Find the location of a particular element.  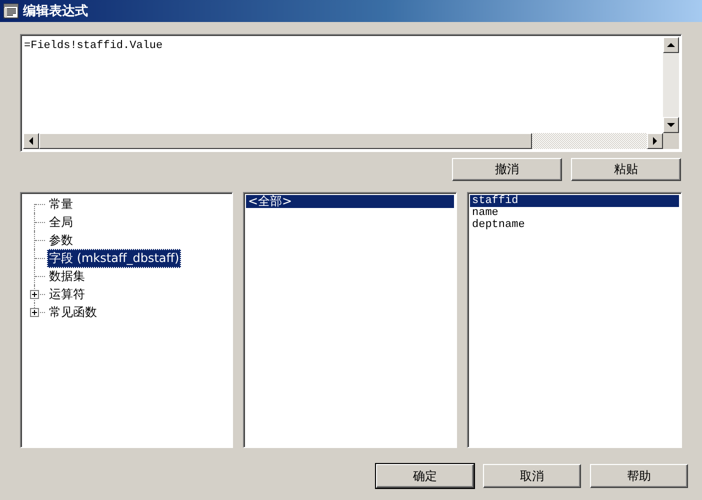

tree-item: 字段 (mkstaff_dbstaff) is located at coordinates (114, 258).